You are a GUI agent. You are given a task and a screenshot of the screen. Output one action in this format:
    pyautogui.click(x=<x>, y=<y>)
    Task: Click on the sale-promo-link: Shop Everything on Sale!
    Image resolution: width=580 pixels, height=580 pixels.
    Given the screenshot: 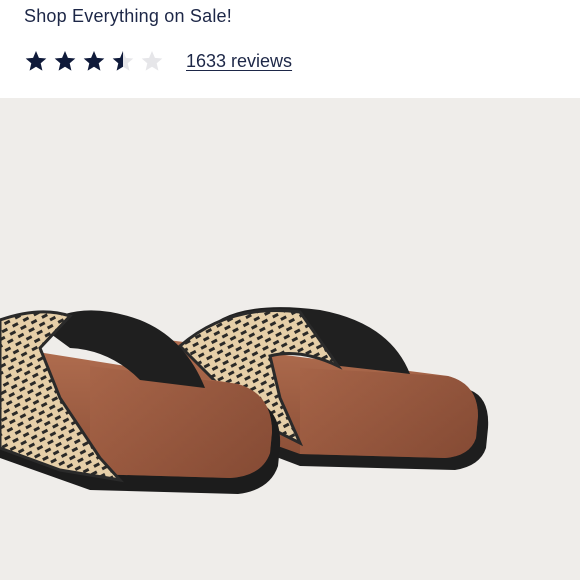 What is the action you would take?
    pyautogui.click(x=128, y=16)
    